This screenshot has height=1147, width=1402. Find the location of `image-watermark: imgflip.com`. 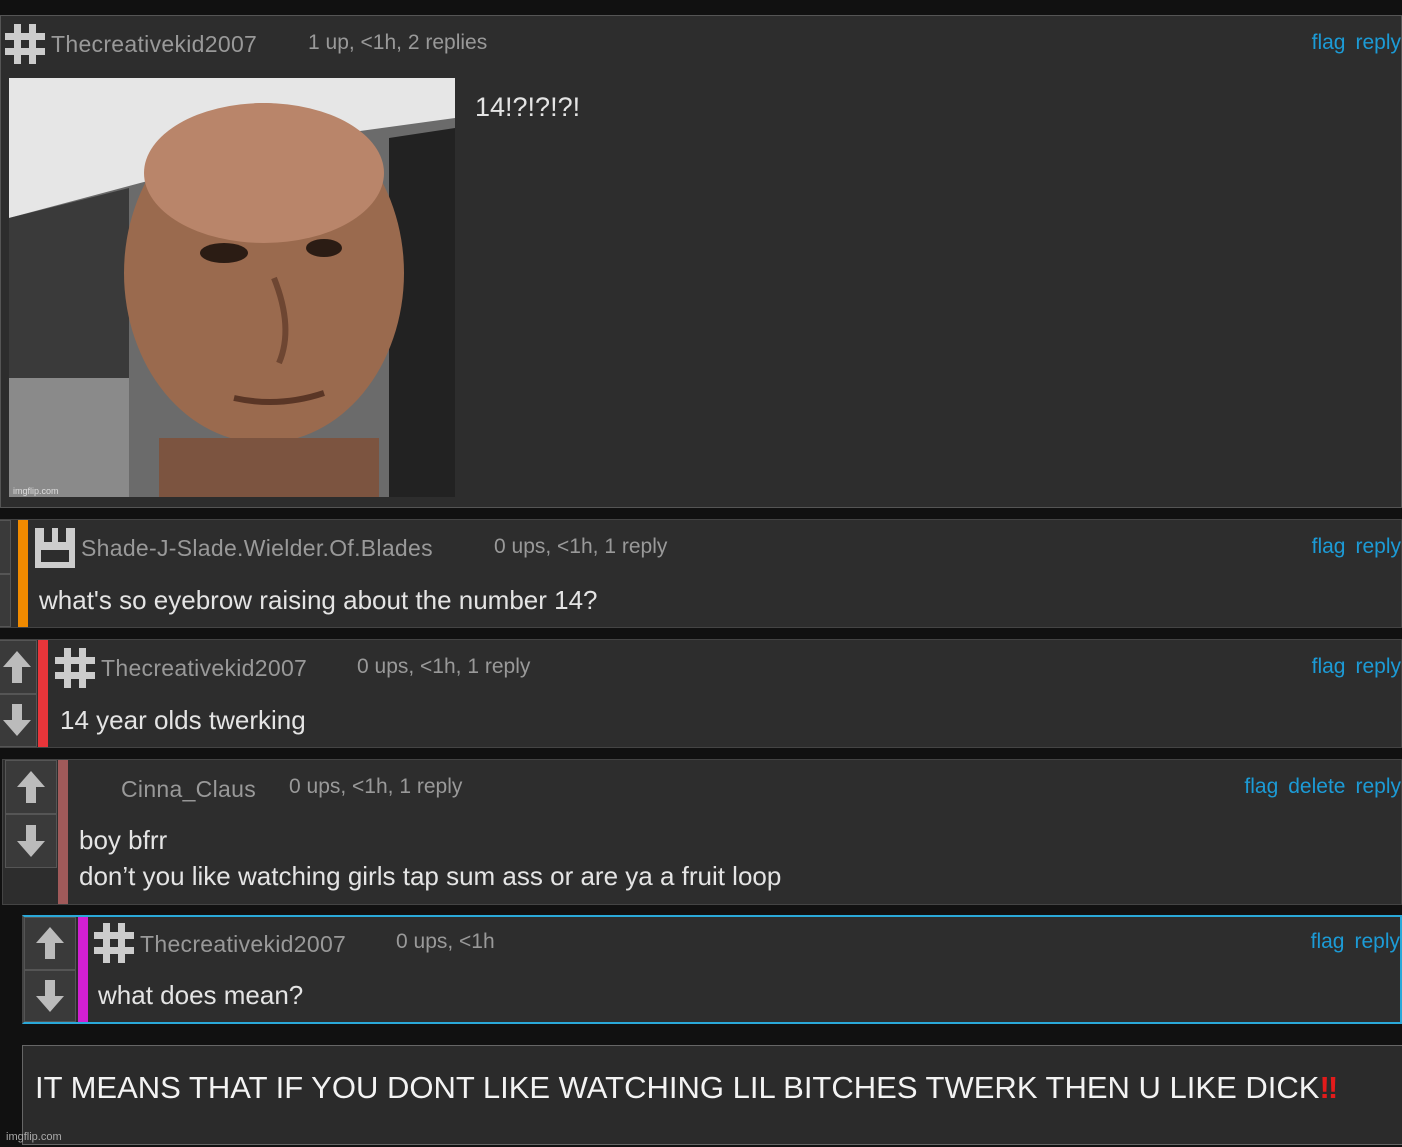

image-watermark: imgflip.com is located at coordinates (36, 491).